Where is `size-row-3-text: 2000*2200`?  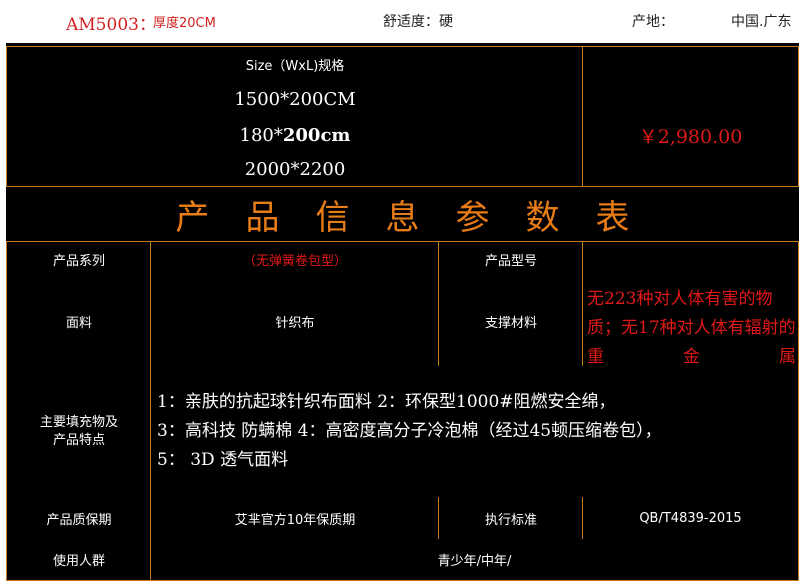
size-row-3-text: 2000*2200 is located at coordinates (295, 169).